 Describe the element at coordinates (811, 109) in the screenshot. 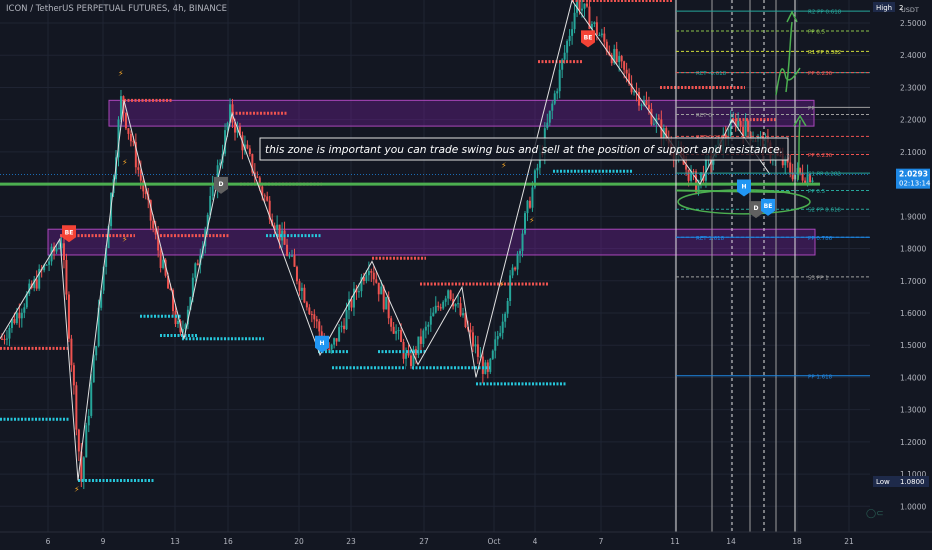

I see `pivot-label: PP` at that location.